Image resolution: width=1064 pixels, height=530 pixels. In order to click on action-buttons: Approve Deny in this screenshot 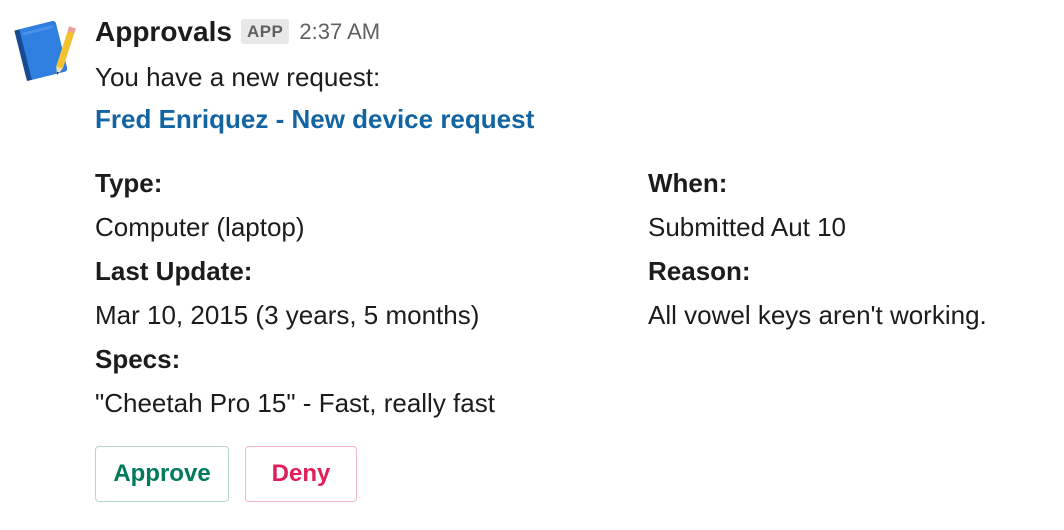, I will do `click(226, 474)`.